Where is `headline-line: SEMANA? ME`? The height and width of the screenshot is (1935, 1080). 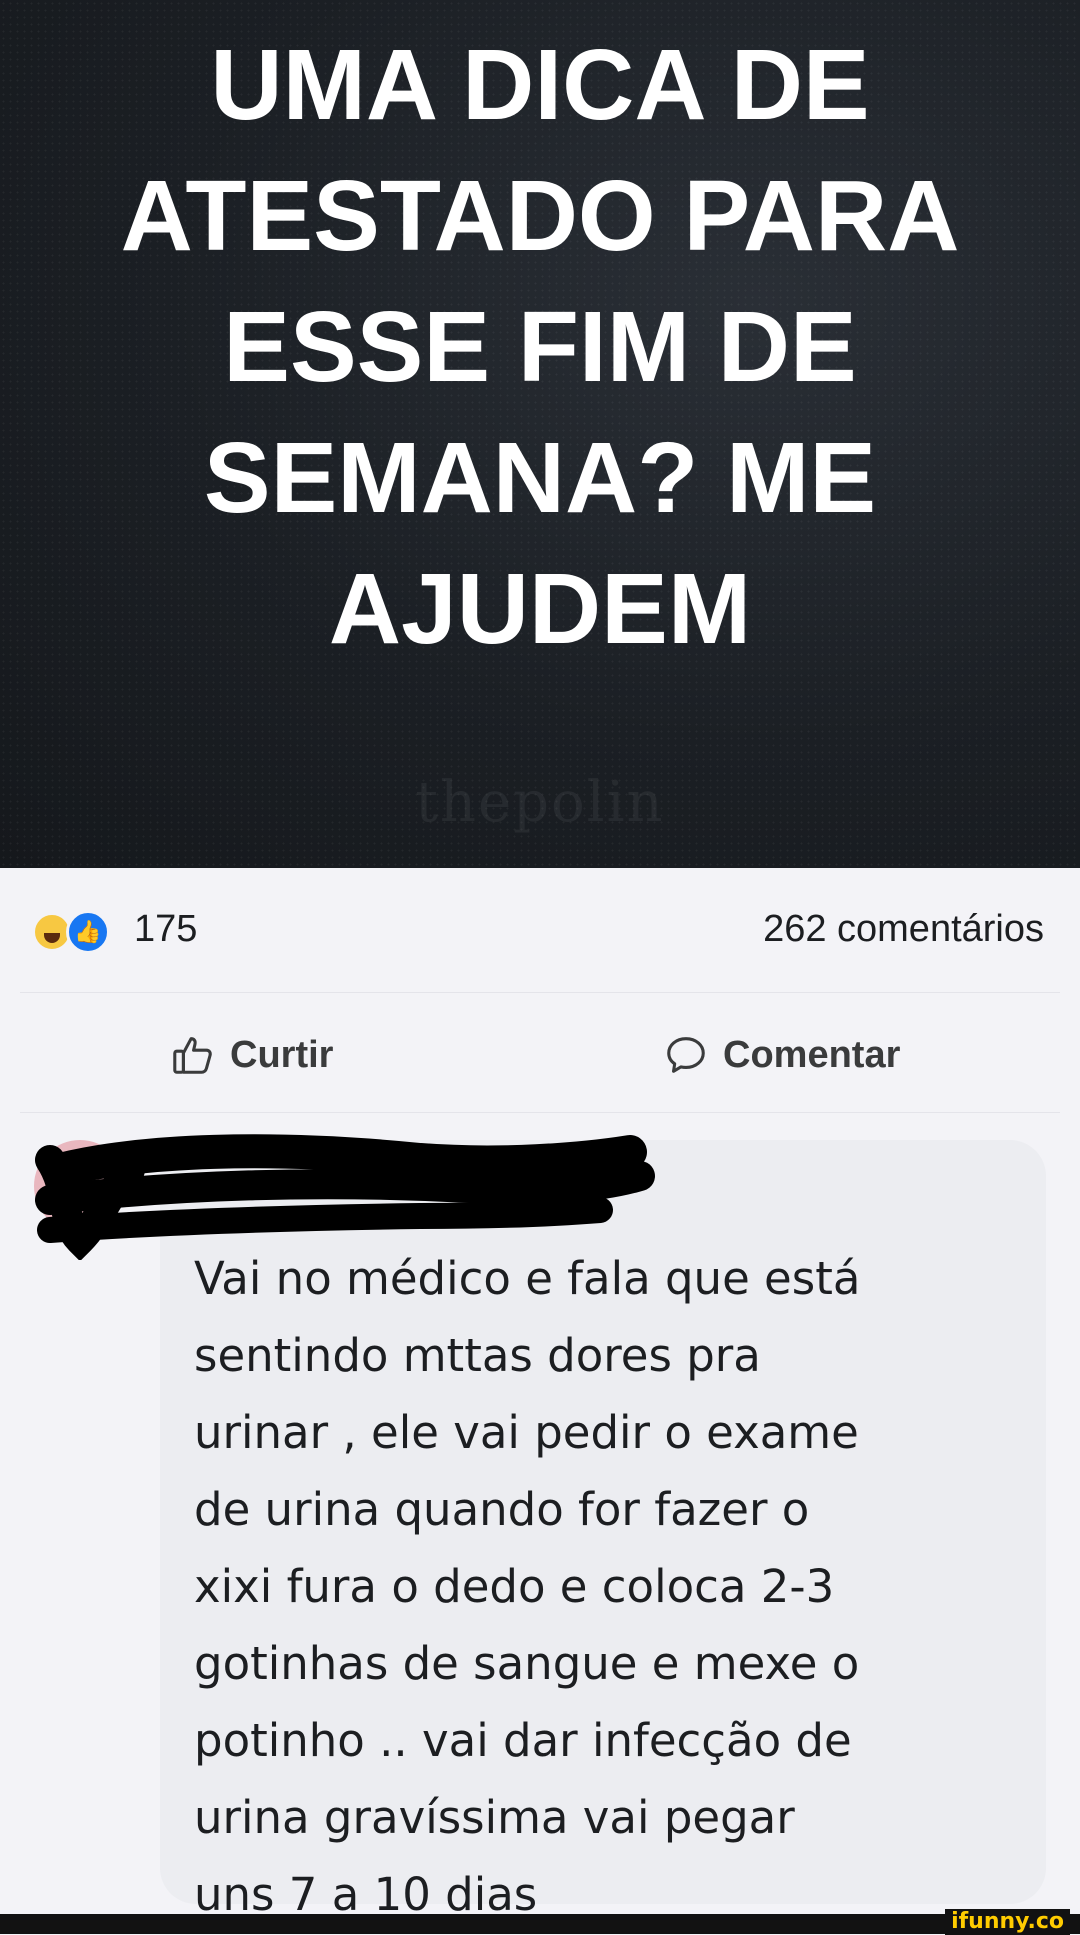
headline-line: SEMANA? ME is located at coordinates (540, 478).